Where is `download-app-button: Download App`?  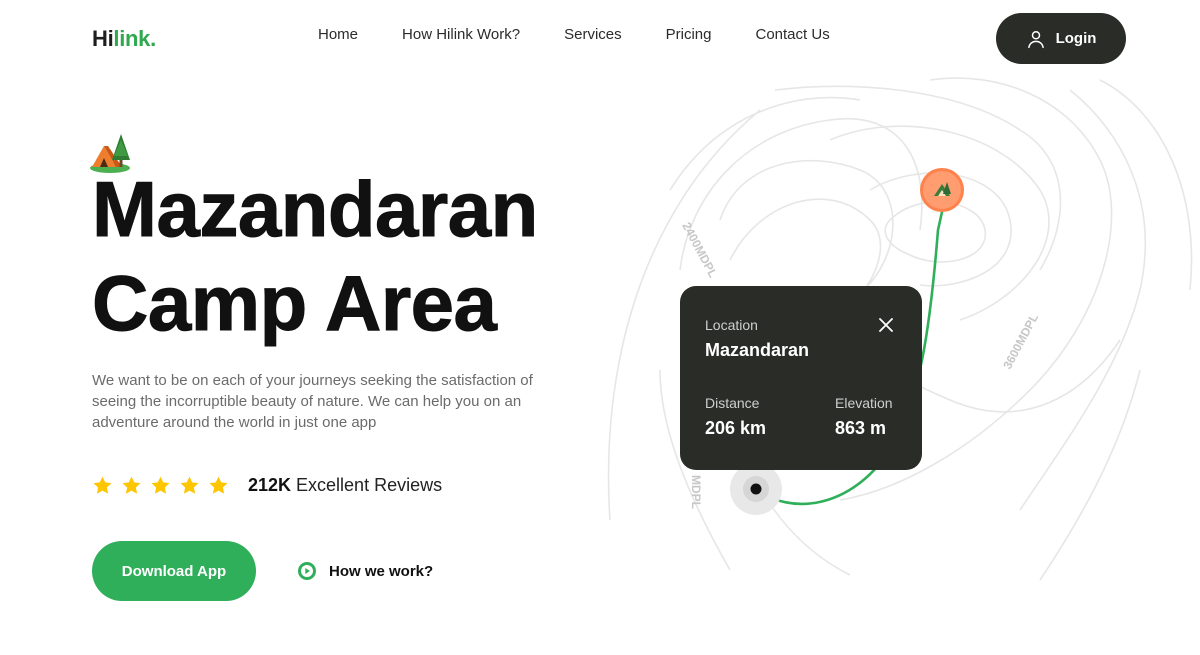
download-app-button: Download App is located at coordinates (174, 571).